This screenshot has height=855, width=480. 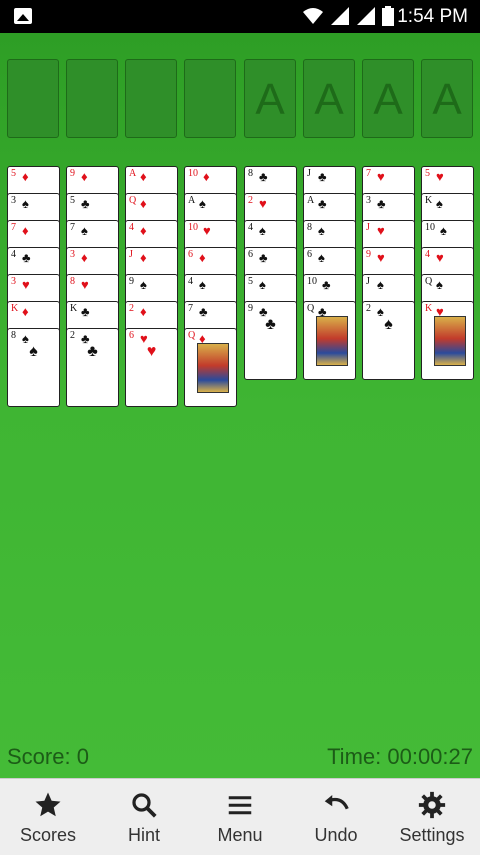 I want to click on clock: 1:54 PM, so click(x=432, y=16).